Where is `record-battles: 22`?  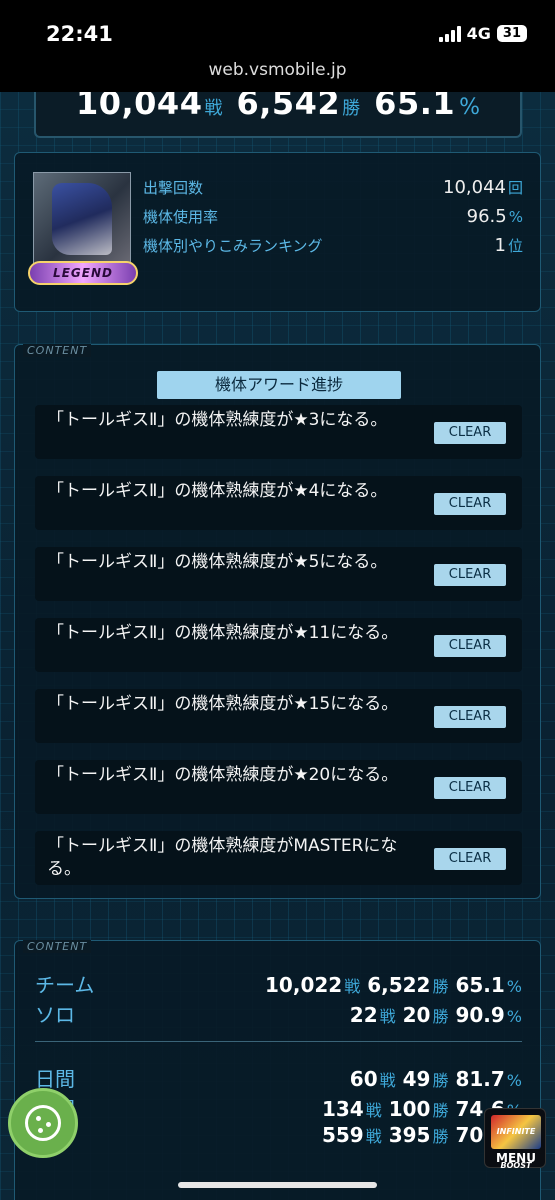
record-battles: 22 is located at coordinates (363, 1015).